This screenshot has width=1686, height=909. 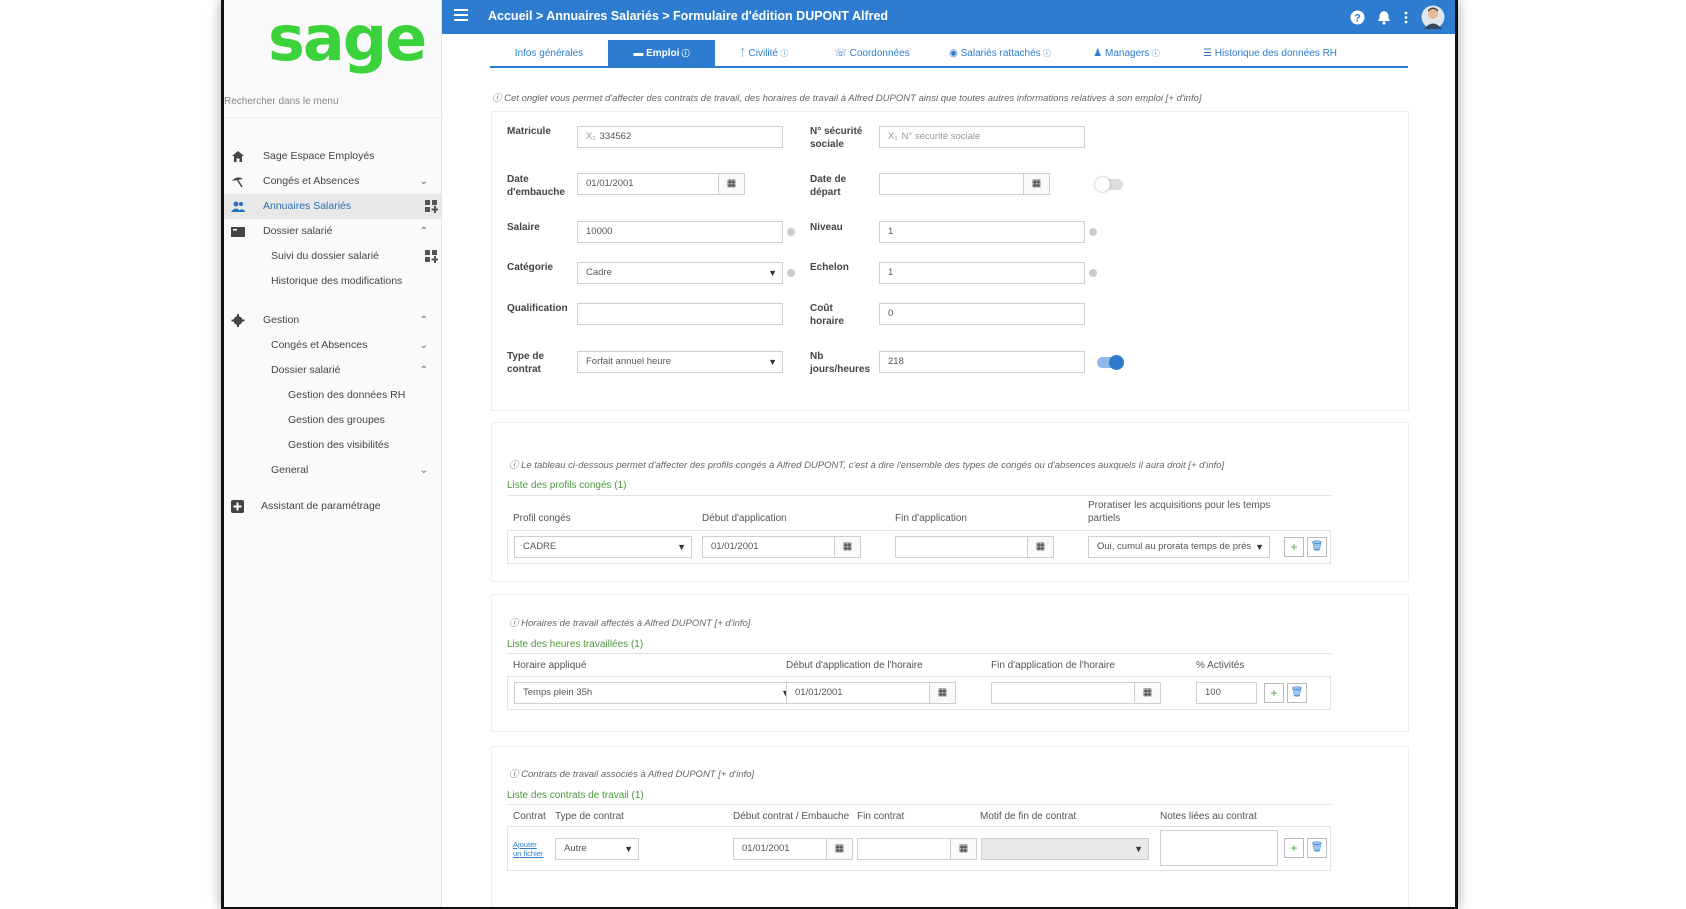 I want to click on menu-search-input: Rechercher dans le menu, so click(x=333, y=105).